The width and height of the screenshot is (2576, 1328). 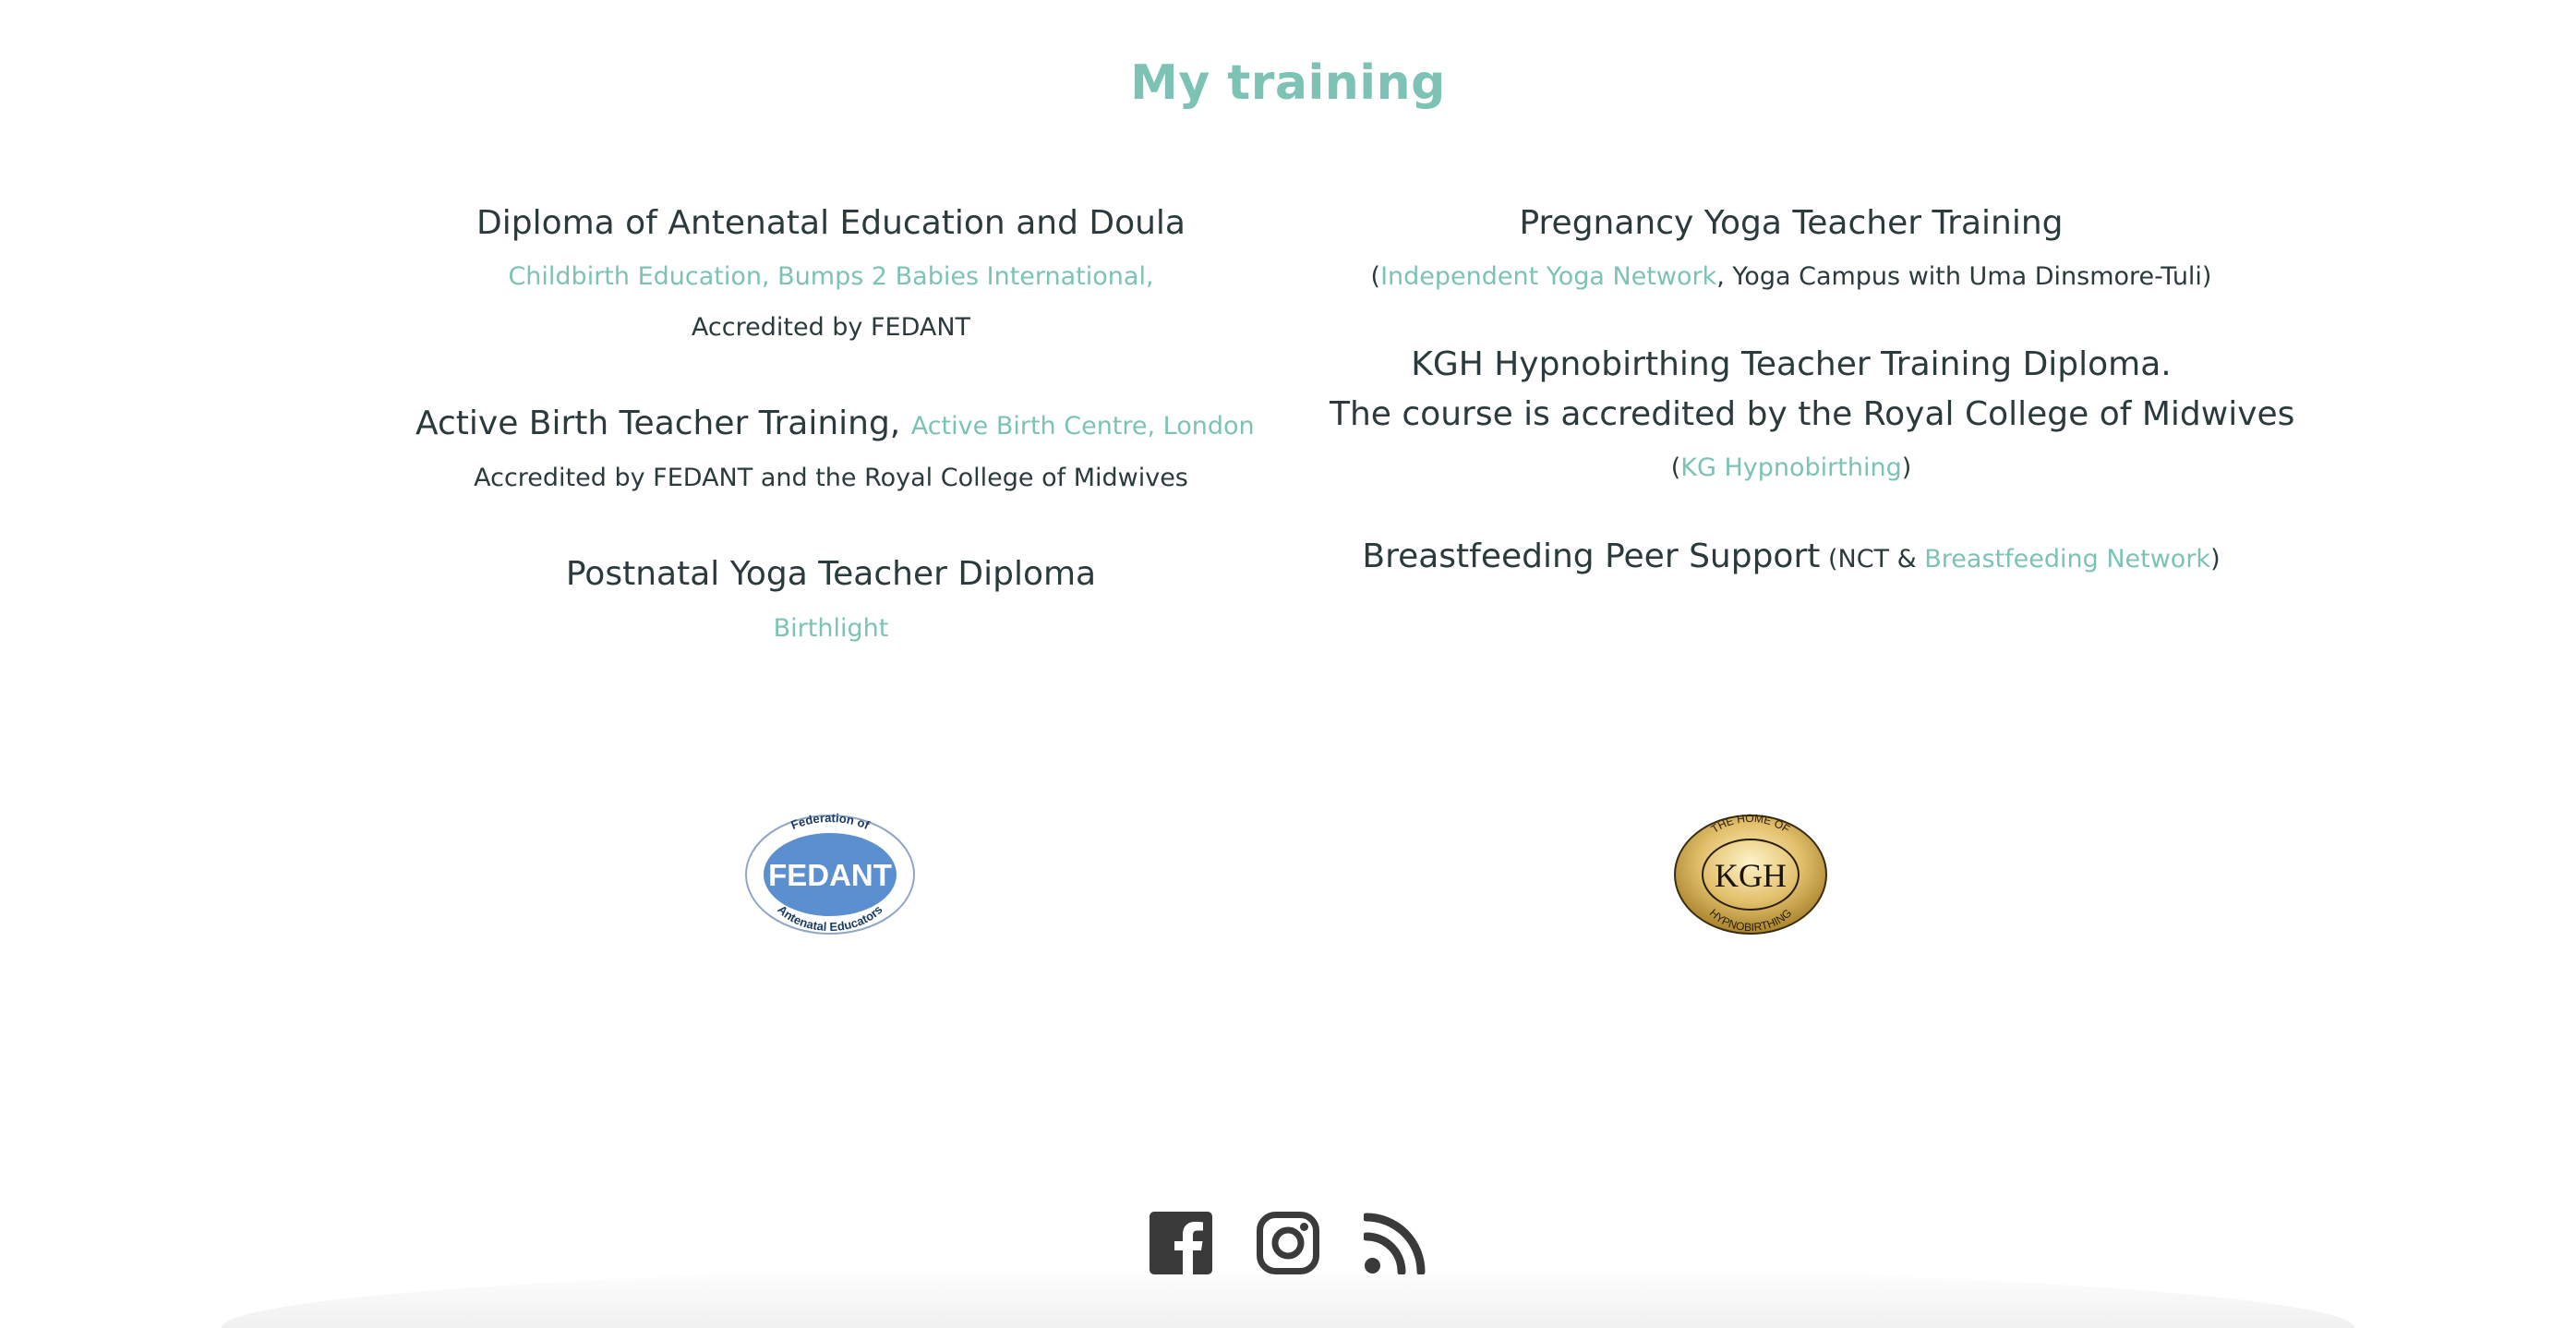 What do you see at coordinates (1288, 1296) in the screenshot?
I see `footer-shadow` at bounding box center [1288, 1296].